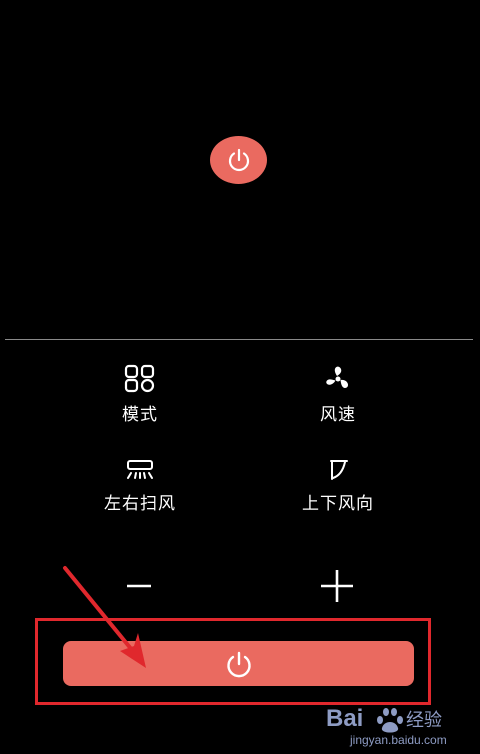 The height and width of the screenshot is (754, 480). I want to click on svg-text: jingyan.baidu.com, so click(398, 740).